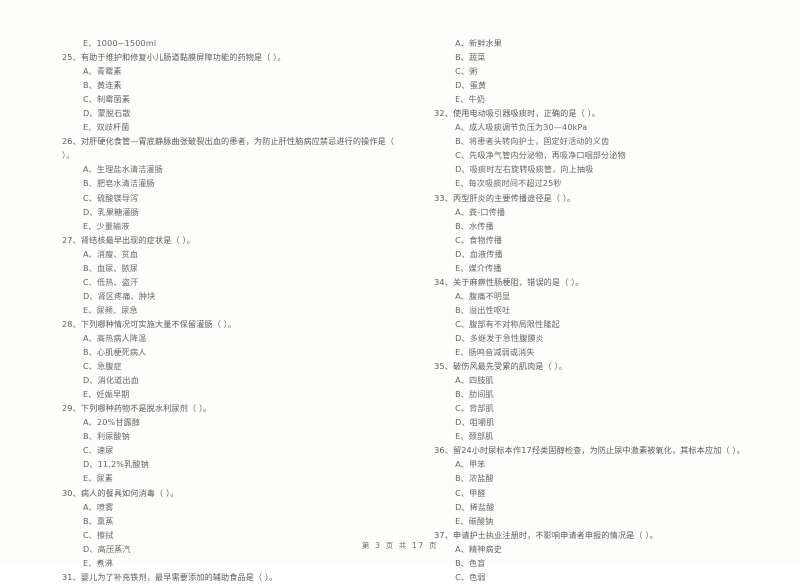  Describe the element at coordinates (107, 113) in the screenshot. I see `option-line: D、蒙脱石散` at that location.